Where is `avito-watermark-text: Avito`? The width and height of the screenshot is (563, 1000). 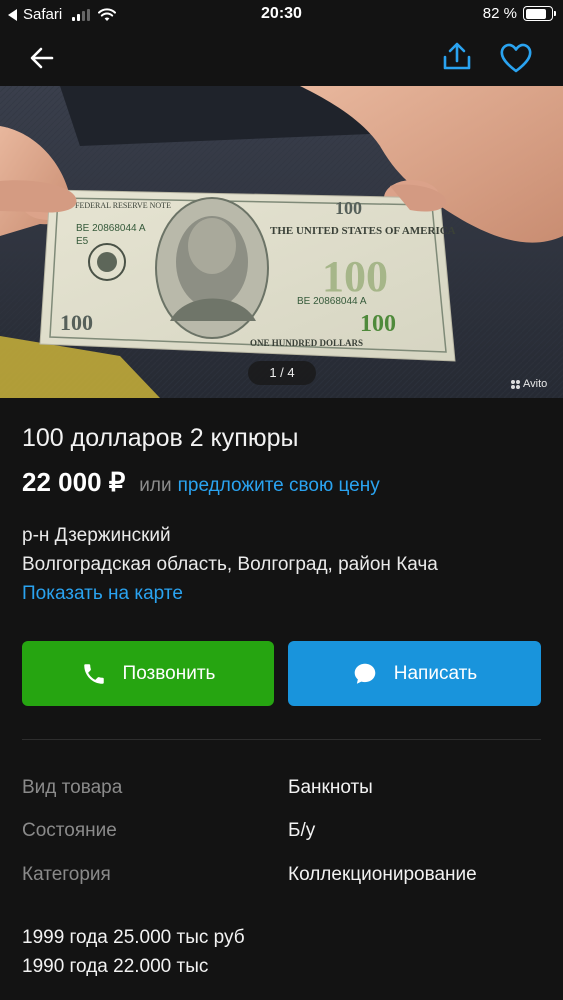
avito-watermark-text: Avito is located at coordinates (535, 384).